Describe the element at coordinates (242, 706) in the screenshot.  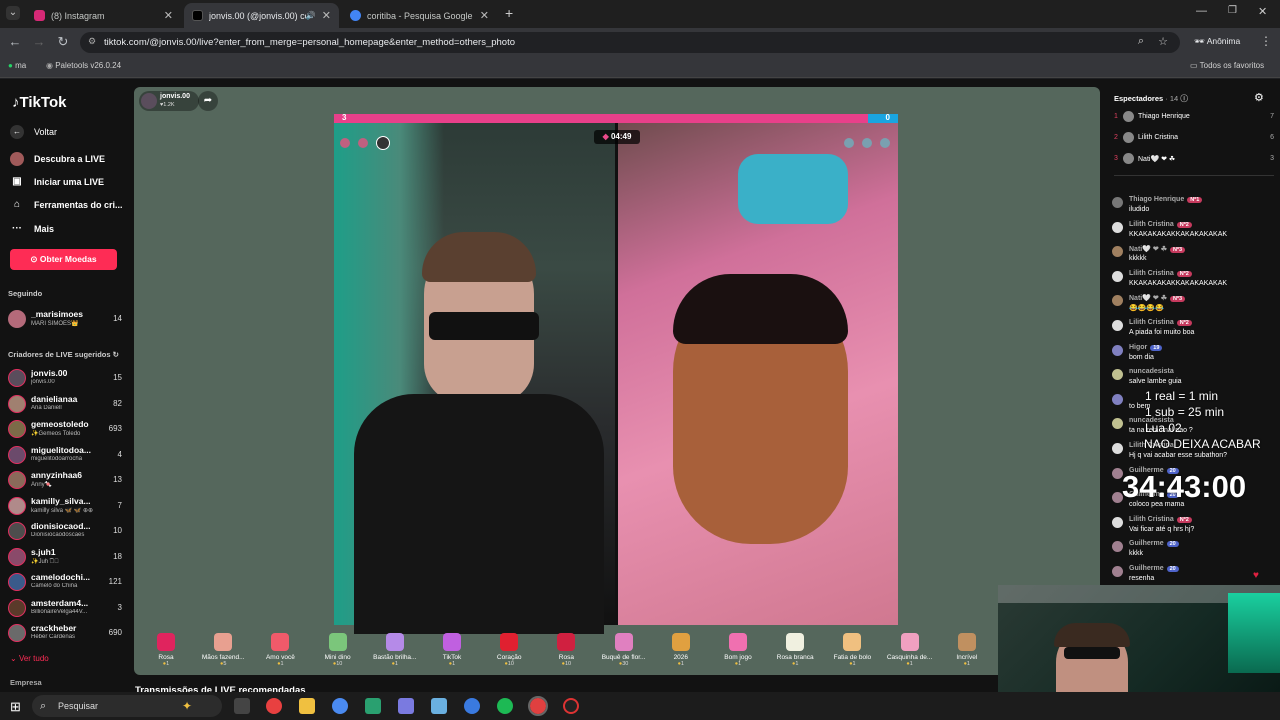
I see `task-view-icon` at that location.